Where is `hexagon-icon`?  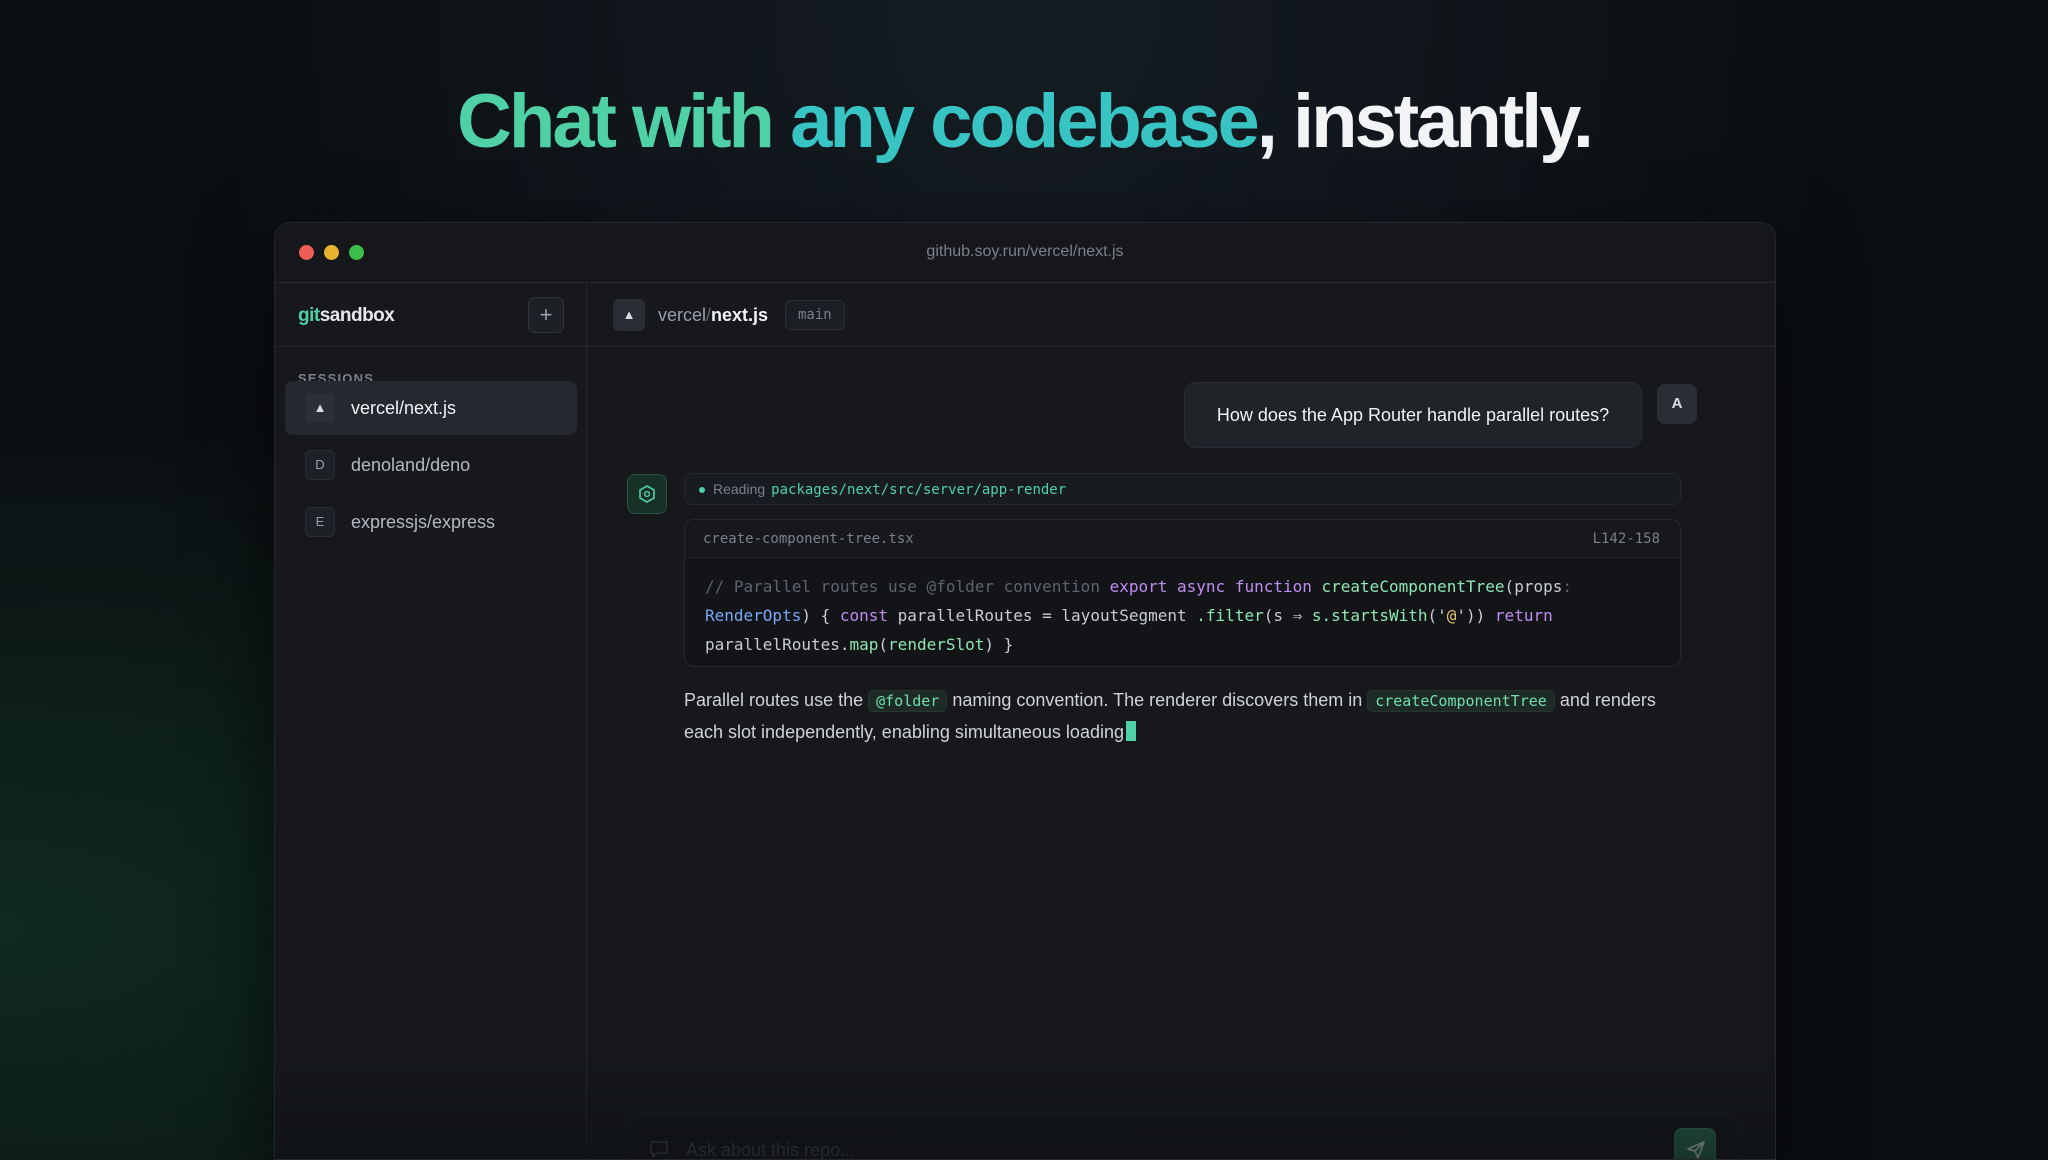
hexagon-icon is located at coordinates (647, 494).